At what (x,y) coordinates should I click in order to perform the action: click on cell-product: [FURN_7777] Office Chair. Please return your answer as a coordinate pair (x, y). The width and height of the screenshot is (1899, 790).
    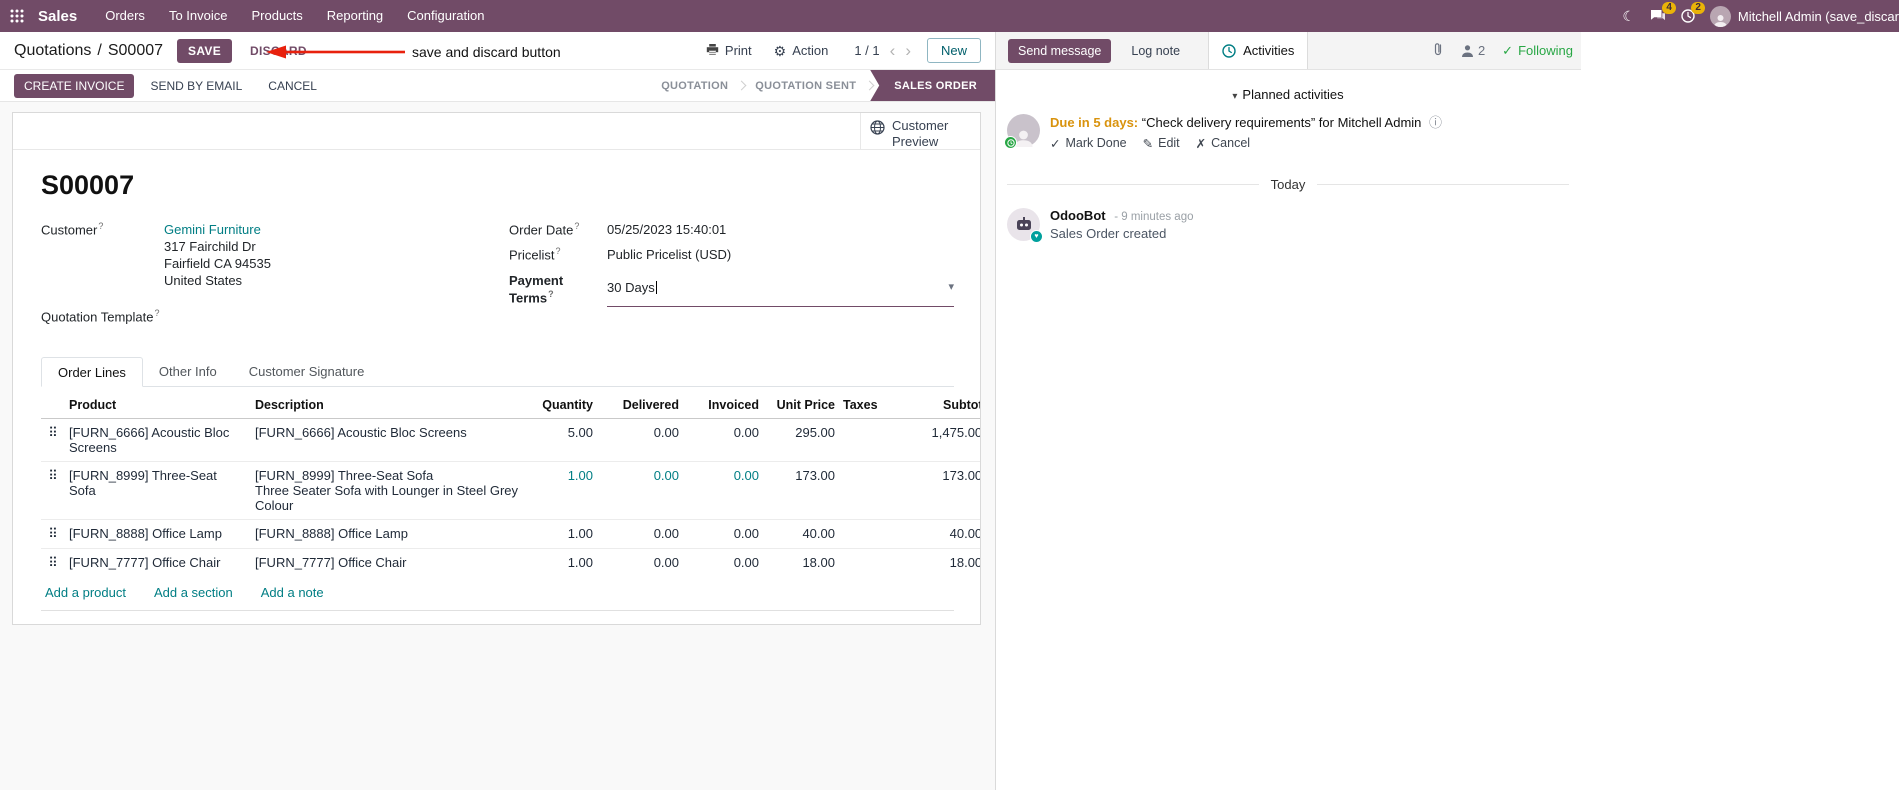
    Looking at the image, I should click on (158, 563).